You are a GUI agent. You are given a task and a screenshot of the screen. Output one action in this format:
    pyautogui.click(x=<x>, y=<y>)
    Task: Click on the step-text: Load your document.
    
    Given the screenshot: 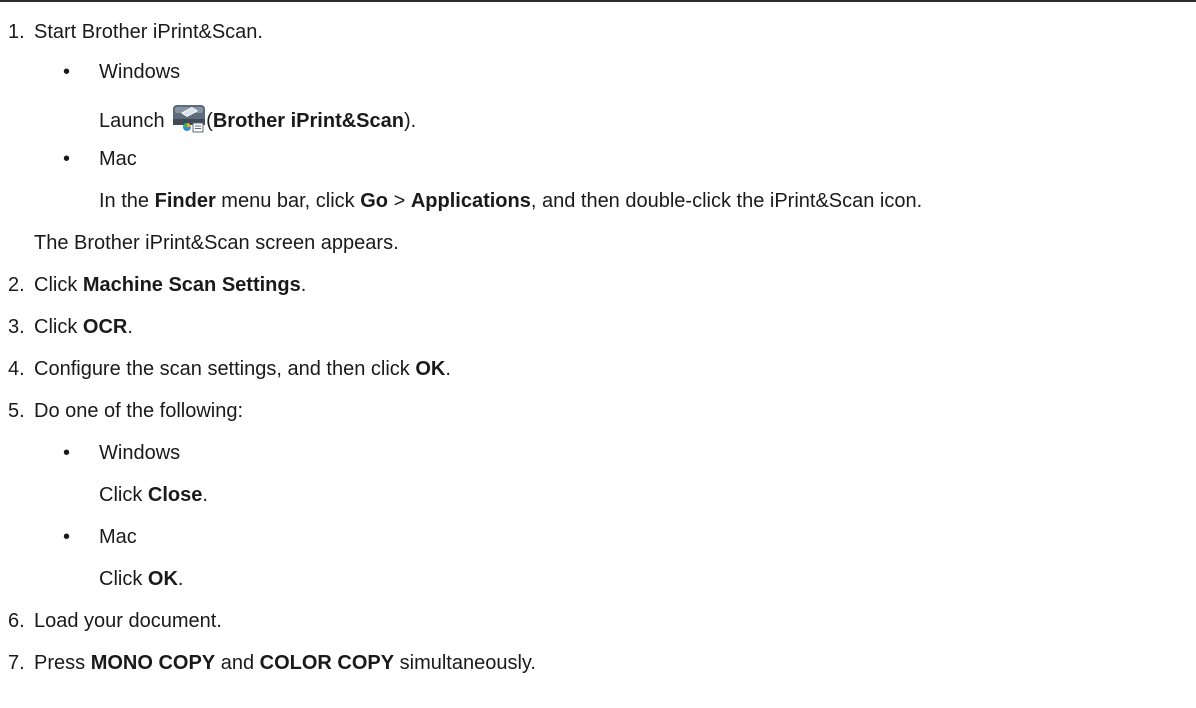 What is the action you would take?
    pyautogui.click(x=128, y=621)
    